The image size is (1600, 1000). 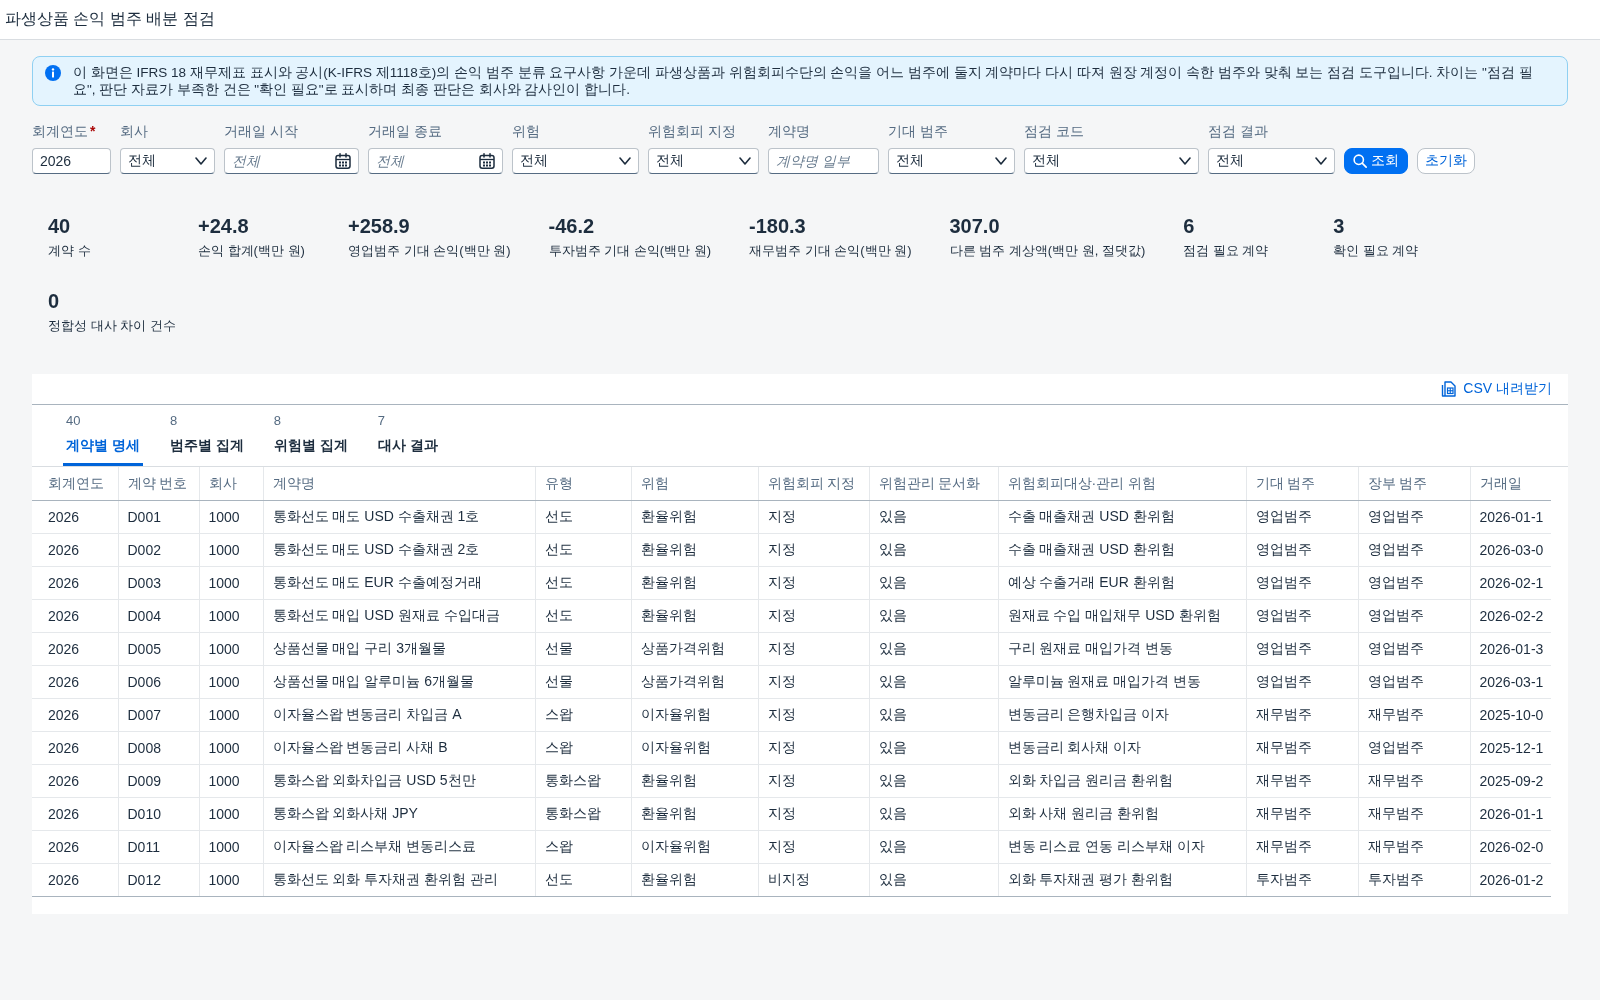 What do you see at coordinates (583, 814) in the screenshot?
I see `table-cell: 통화스왑` at bounding box center [583, 814].